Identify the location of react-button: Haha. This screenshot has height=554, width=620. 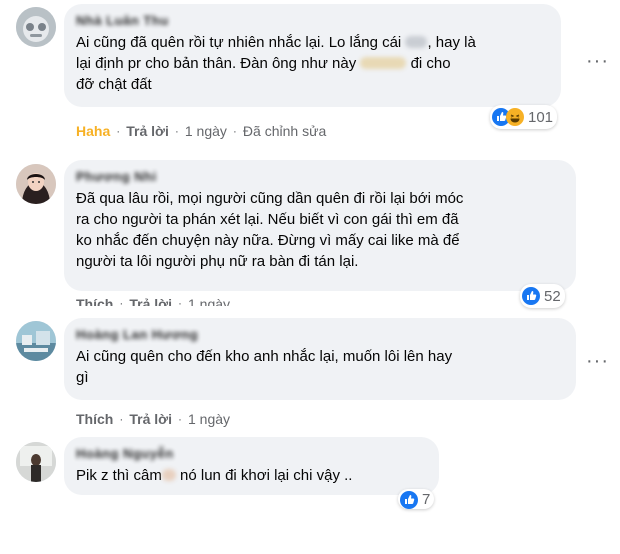
(93, 131).